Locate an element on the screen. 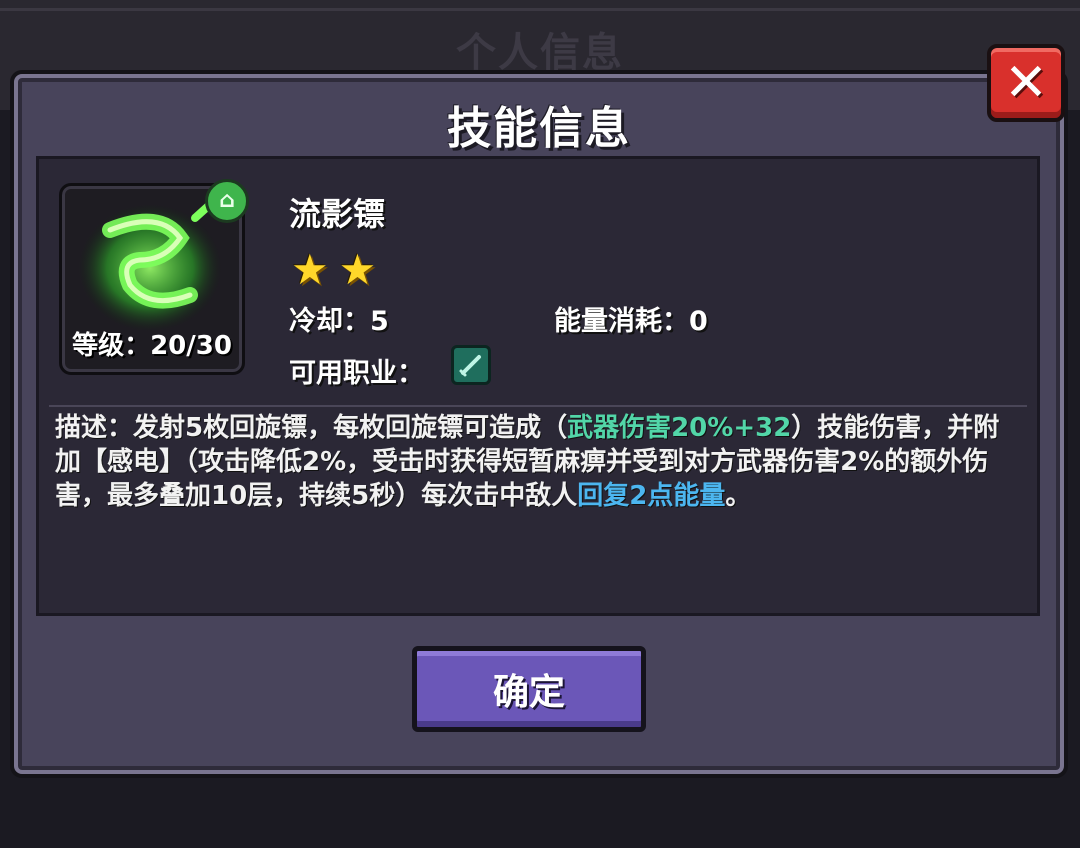 This screenshot has height=848, width=1080. description-text: 描述：发射5枚回旋镖，每枚回旋镖可造成（ is located at coordinates (311, 428).